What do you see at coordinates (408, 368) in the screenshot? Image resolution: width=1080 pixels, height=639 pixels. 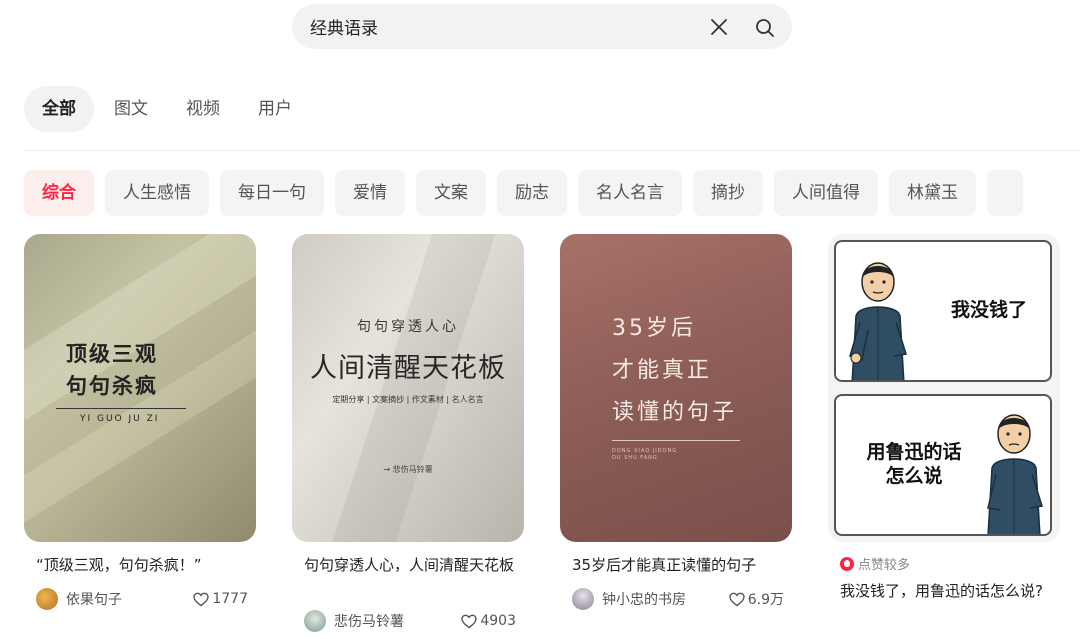 I see `cover-text: 人间清醒天花板` at bounding box center [408, 368].